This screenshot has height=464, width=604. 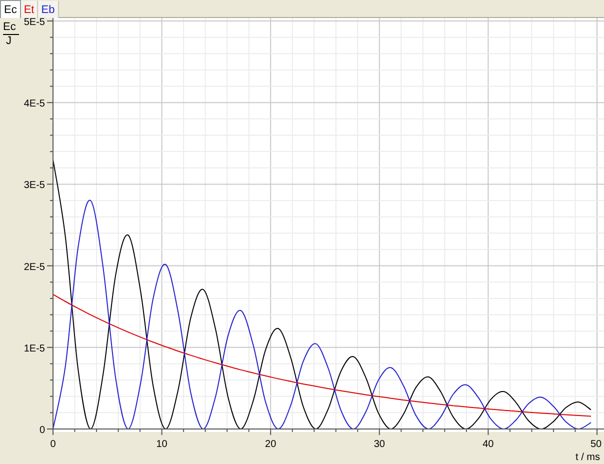 I want to click on y-tick-label: 5E-5, so click(x=34, y=23).